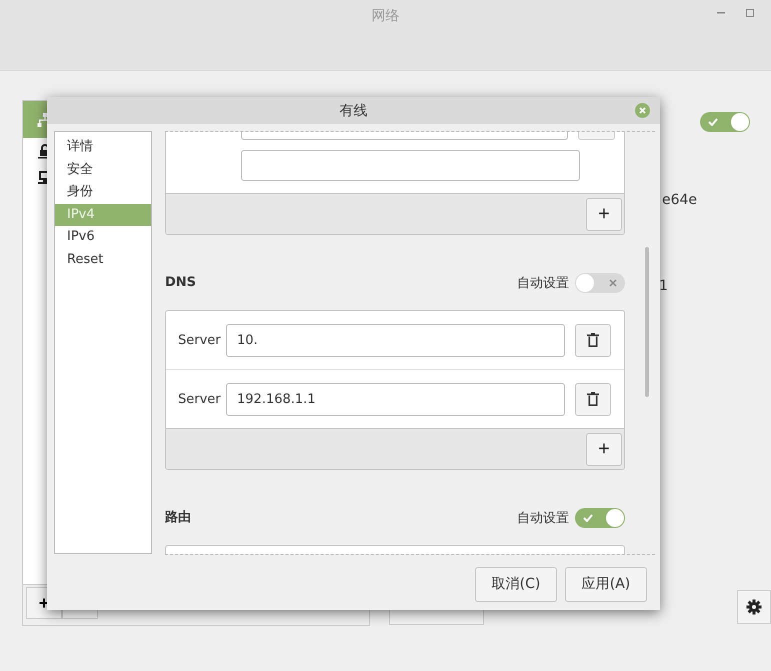  Describe the element at coordinates (386, 16) in the screenshot. I see `window-title: 网络` at that location.